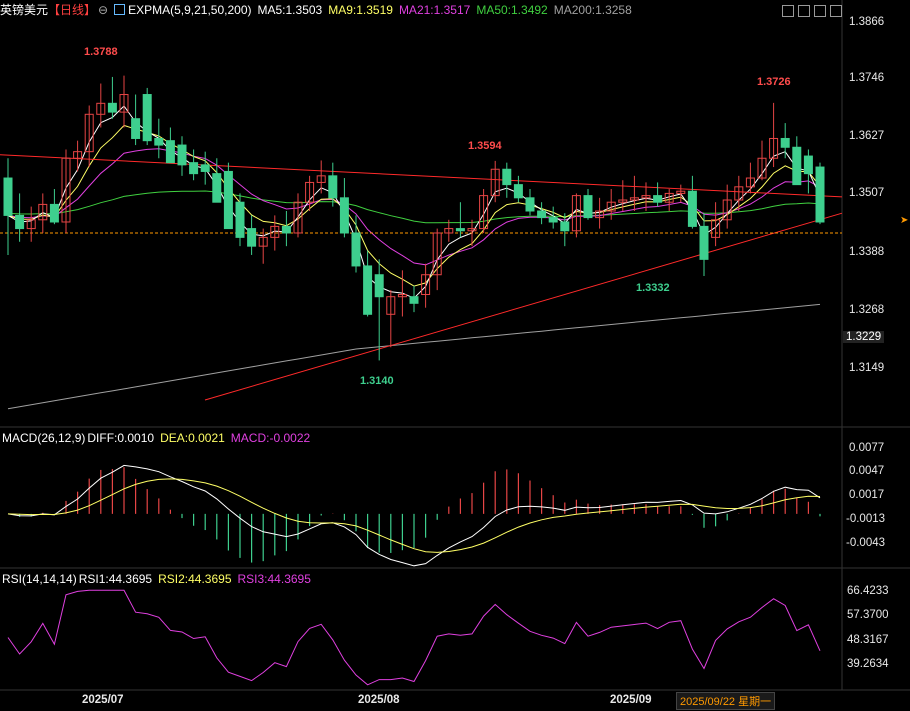 The width and height of the screenshot is (910, 711). What do you see at coordinates (788, 10) in the screenshot?
I see `move-icon` at bounding box center [788, 10].